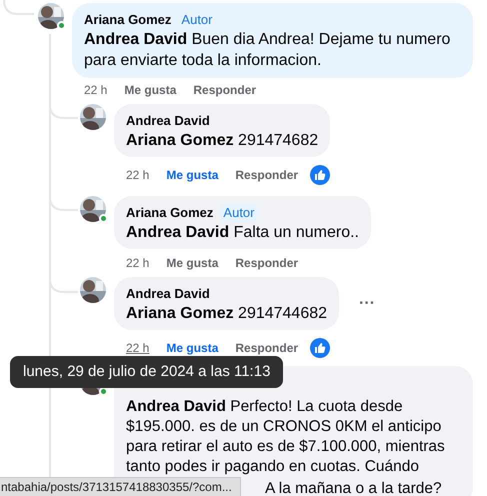 The image size is (487, 496). Describe the element at coordinates (227, 314) in the screenshot. I see `comment-text: Ariana Gomez 2914744682` at that location.